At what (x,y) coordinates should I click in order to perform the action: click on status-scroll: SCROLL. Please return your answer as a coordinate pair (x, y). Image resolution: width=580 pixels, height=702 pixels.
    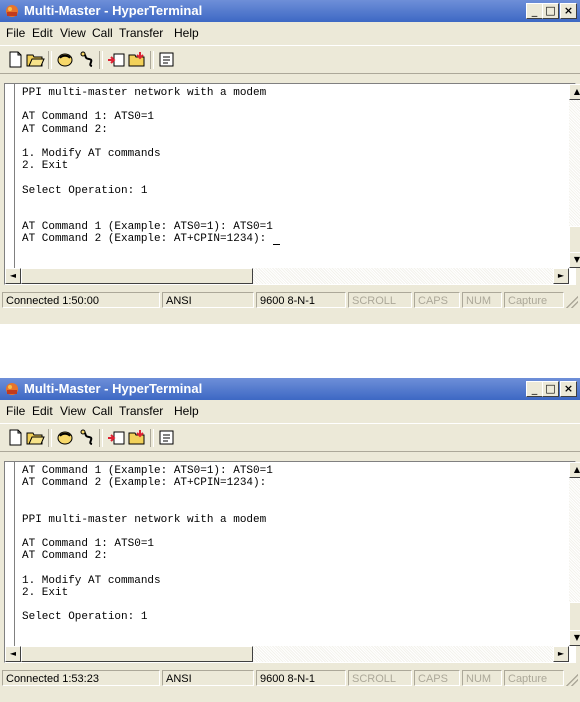
    Looking at the image, I should click on (380, 678).